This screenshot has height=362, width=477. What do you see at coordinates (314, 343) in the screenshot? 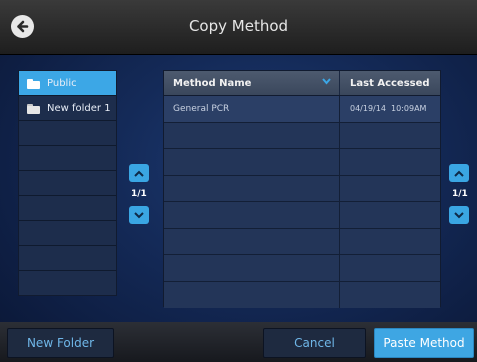
I see `cancel-button: Cancel` at bounding box center [314, 343].